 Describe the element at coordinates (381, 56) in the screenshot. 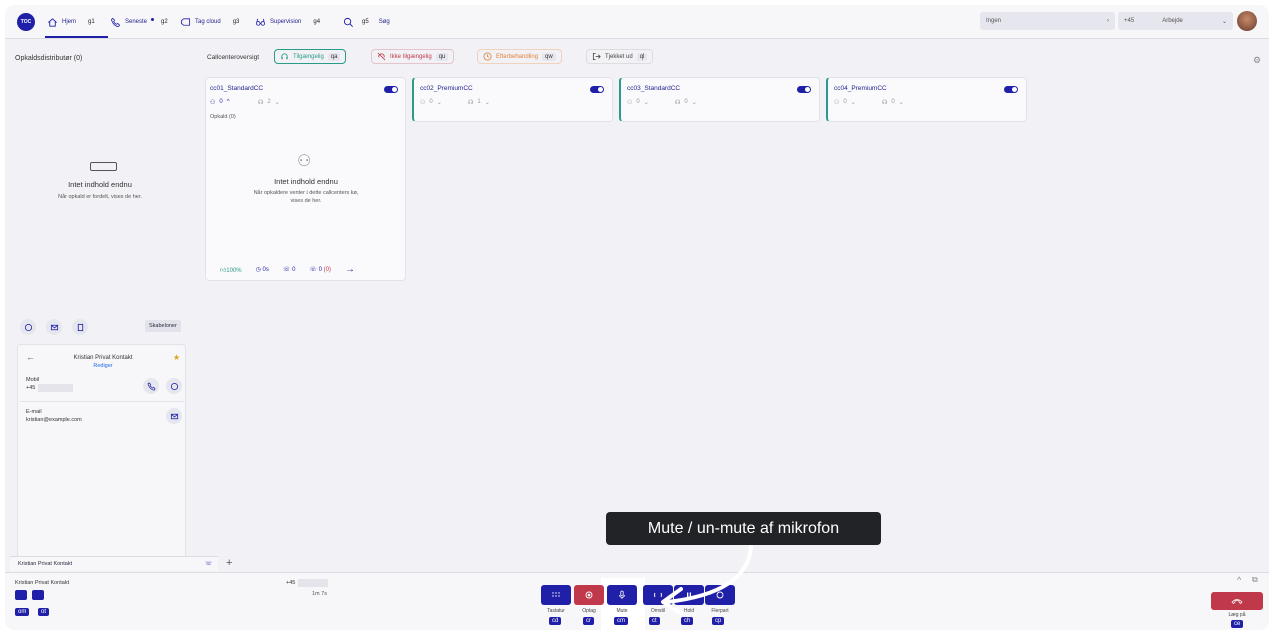

I see `headset-off-icon` at that location.